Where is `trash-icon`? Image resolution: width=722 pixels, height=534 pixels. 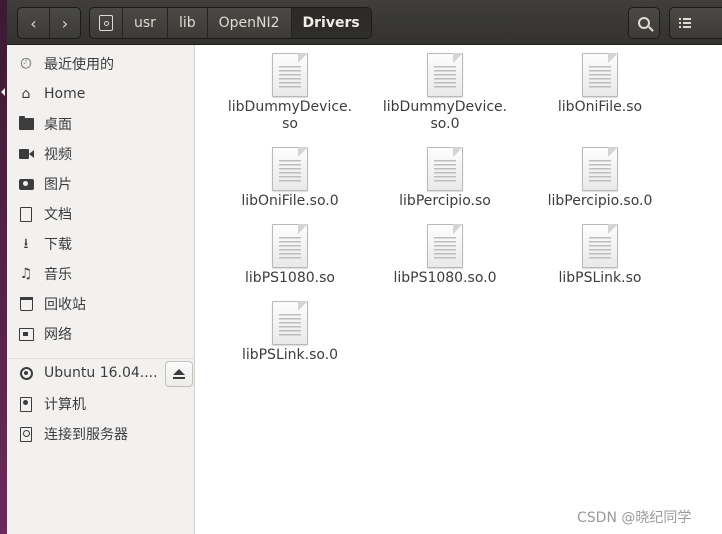 trash-icon is located at coordinates (26, 304).